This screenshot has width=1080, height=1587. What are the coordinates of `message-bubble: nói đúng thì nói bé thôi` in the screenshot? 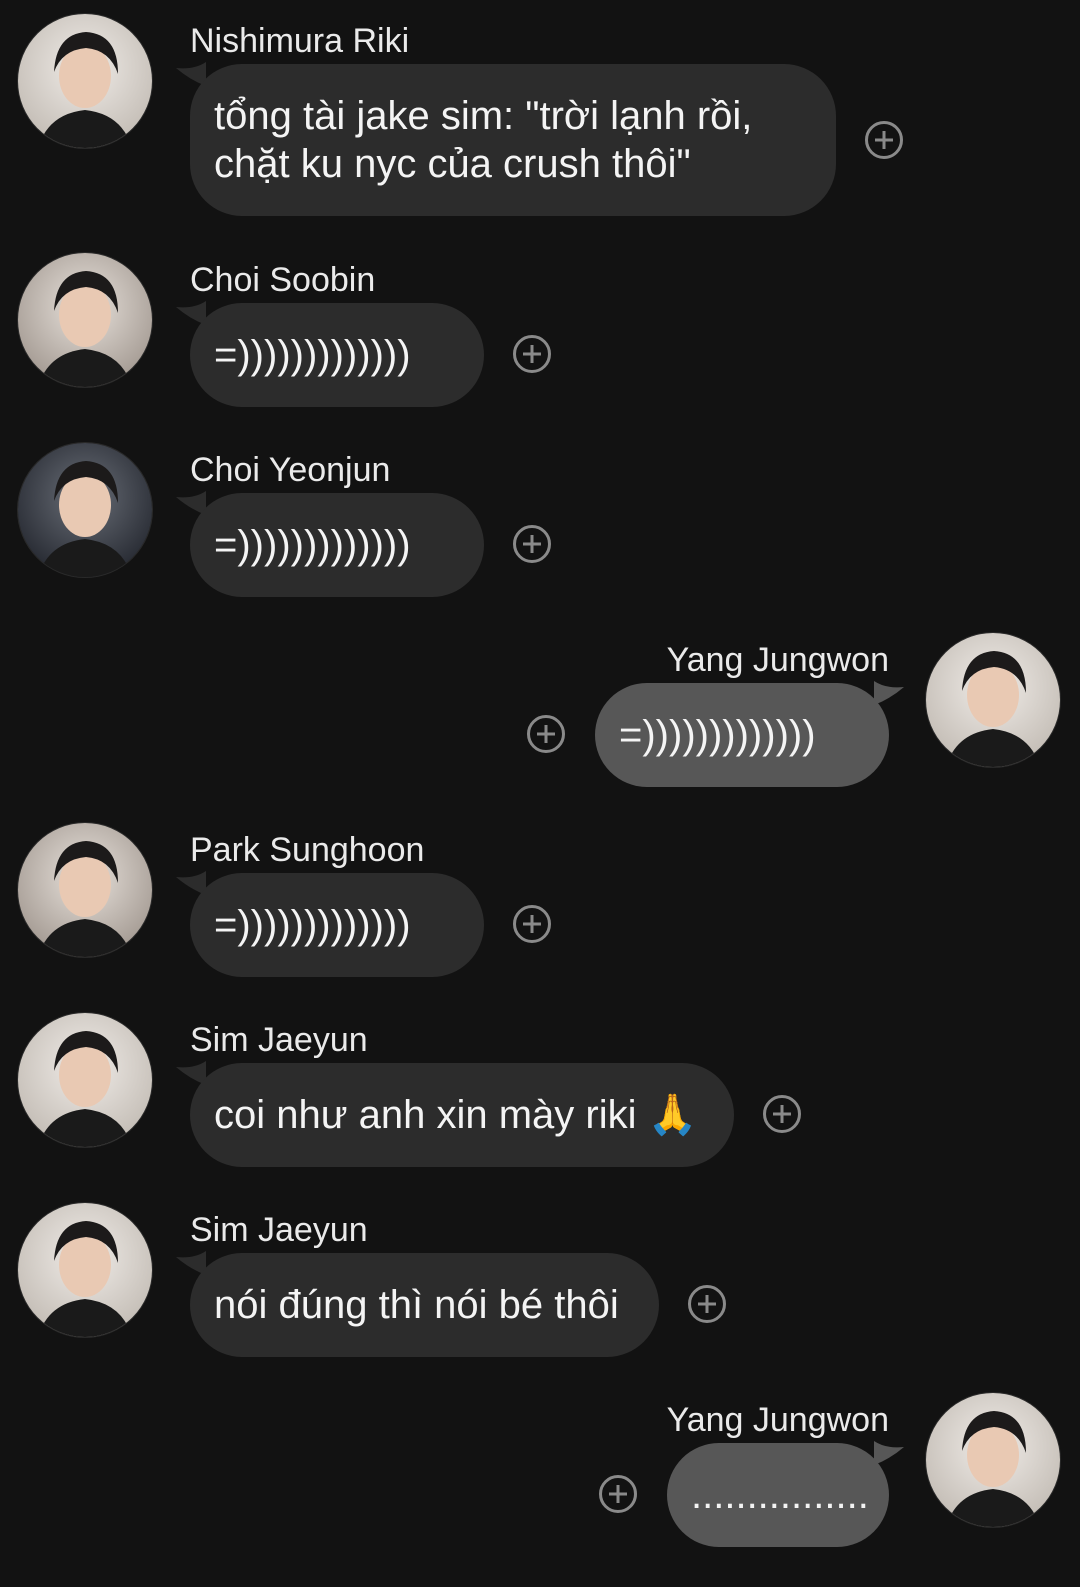 It's located at (424, 1305).